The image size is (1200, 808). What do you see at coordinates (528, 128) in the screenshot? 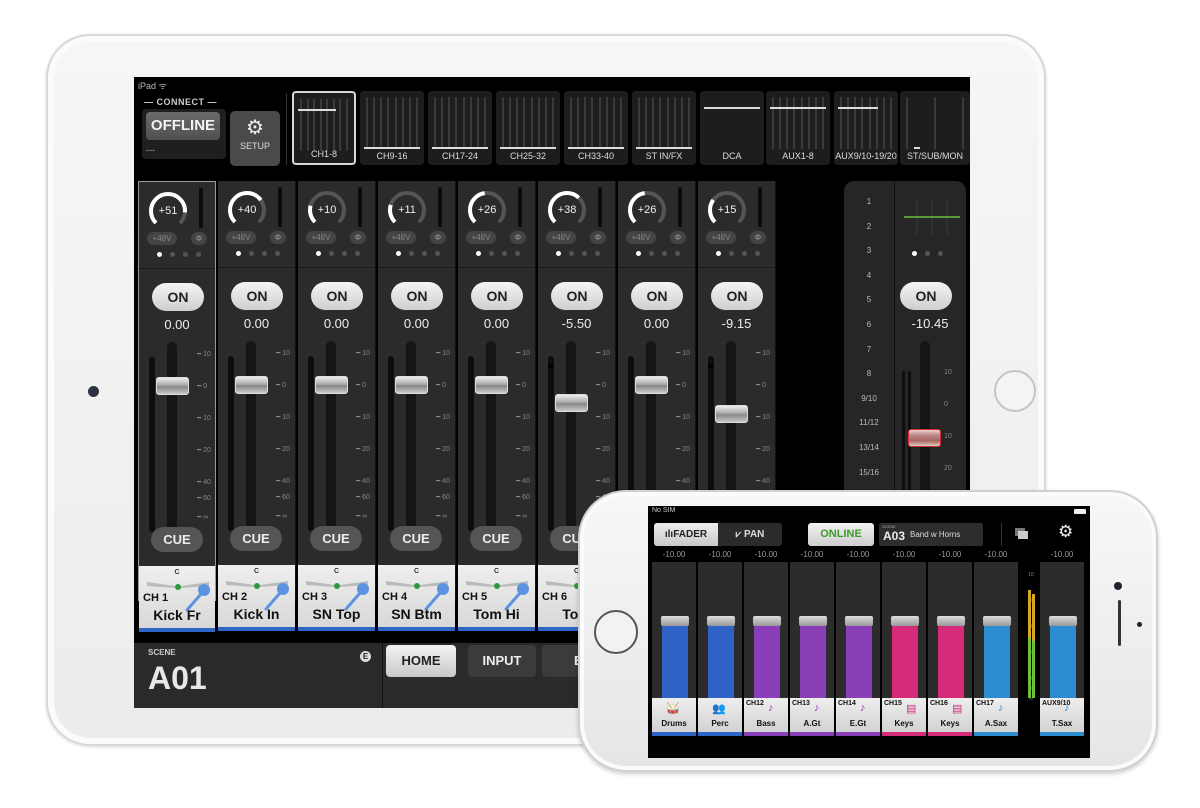
I see `bank-button: CH25-32` at bounding box center [528, 128].